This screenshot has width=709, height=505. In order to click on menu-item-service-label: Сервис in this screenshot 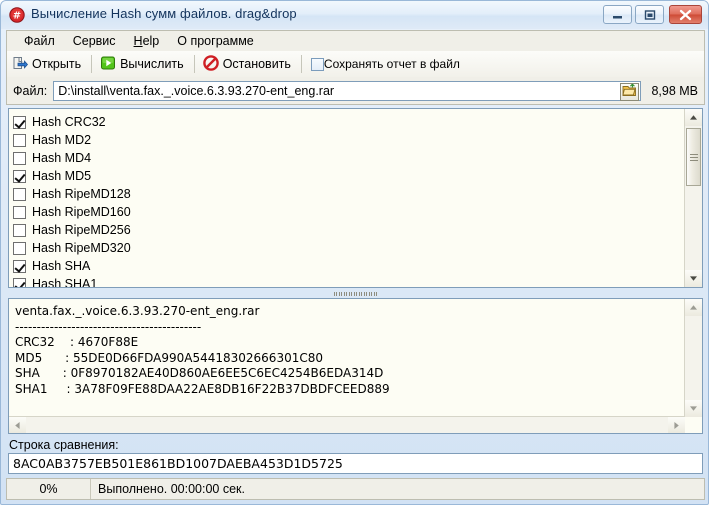, I will do `click(94, 41)`.